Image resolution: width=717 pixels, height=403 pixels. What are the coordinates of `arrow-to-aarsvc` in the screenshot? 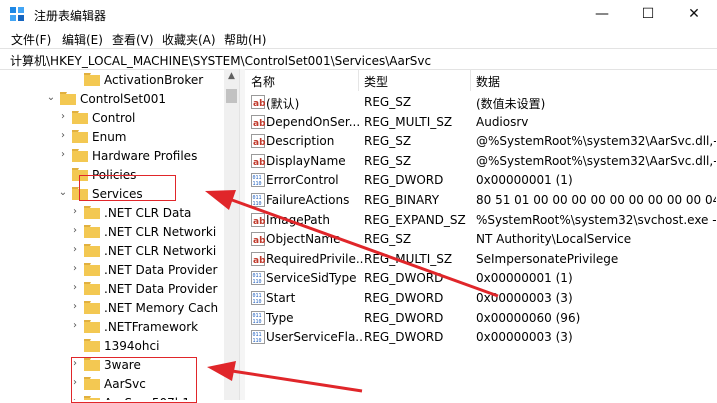 It's located at (285, 377).